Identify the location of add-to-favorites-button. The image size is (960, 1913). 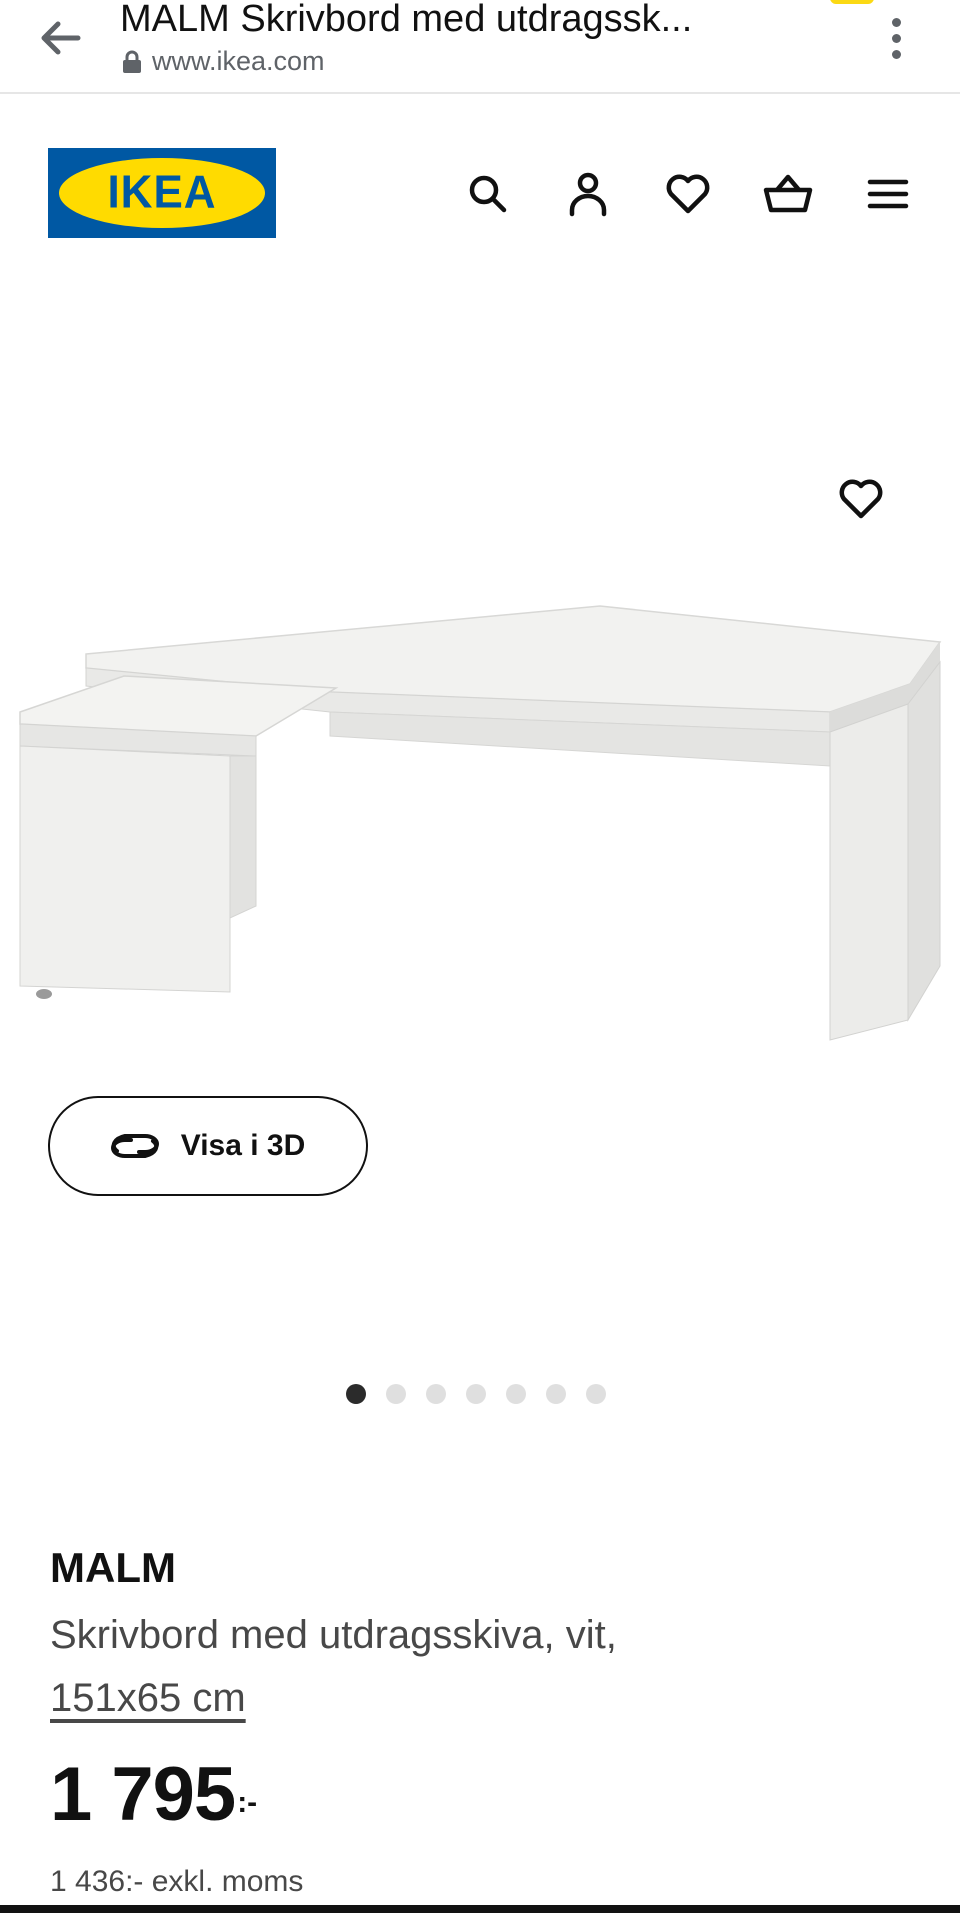
(861, 499).